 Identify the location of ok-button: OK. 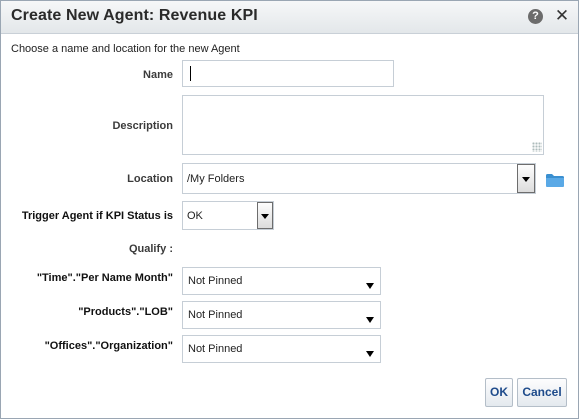
(499, 392).